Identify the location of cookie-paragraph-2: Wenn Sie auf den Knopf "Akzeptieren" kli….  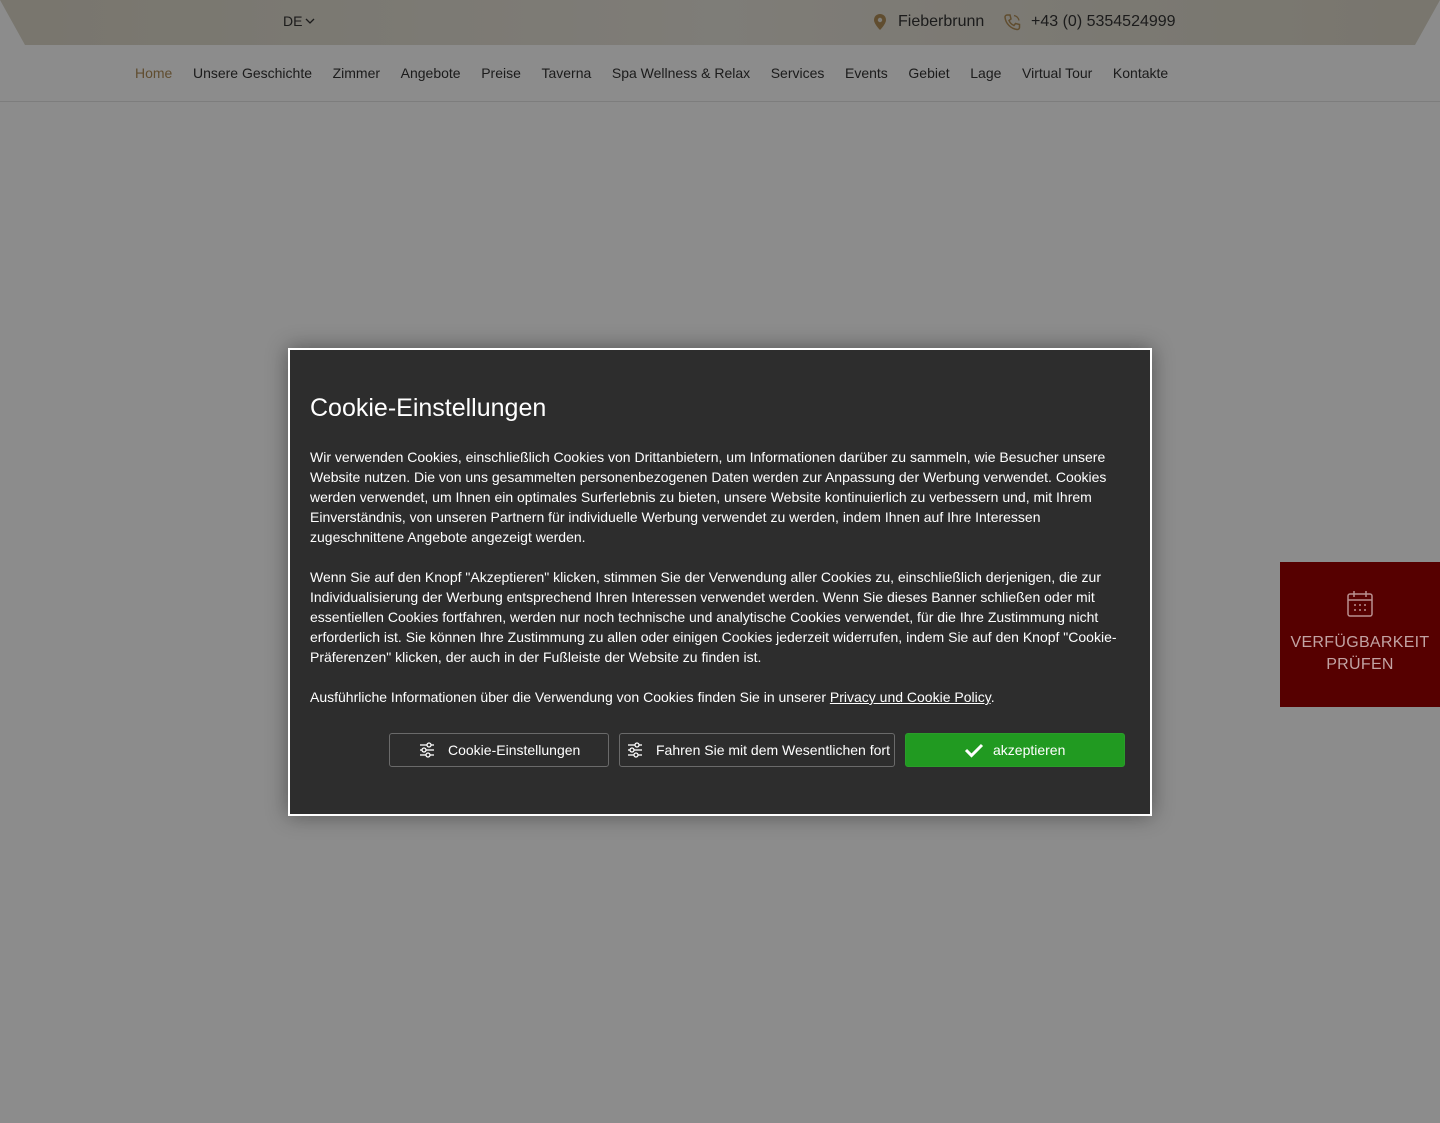
(713, 617).